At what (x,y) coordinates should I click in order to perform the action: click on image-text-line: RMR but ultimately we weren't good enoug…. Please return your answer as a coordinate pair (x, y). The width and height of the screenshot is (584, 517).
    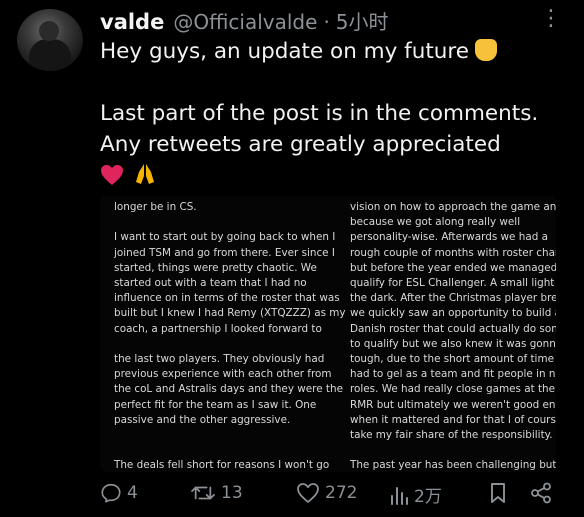
    Looking at the image, I should click on (453, 404).